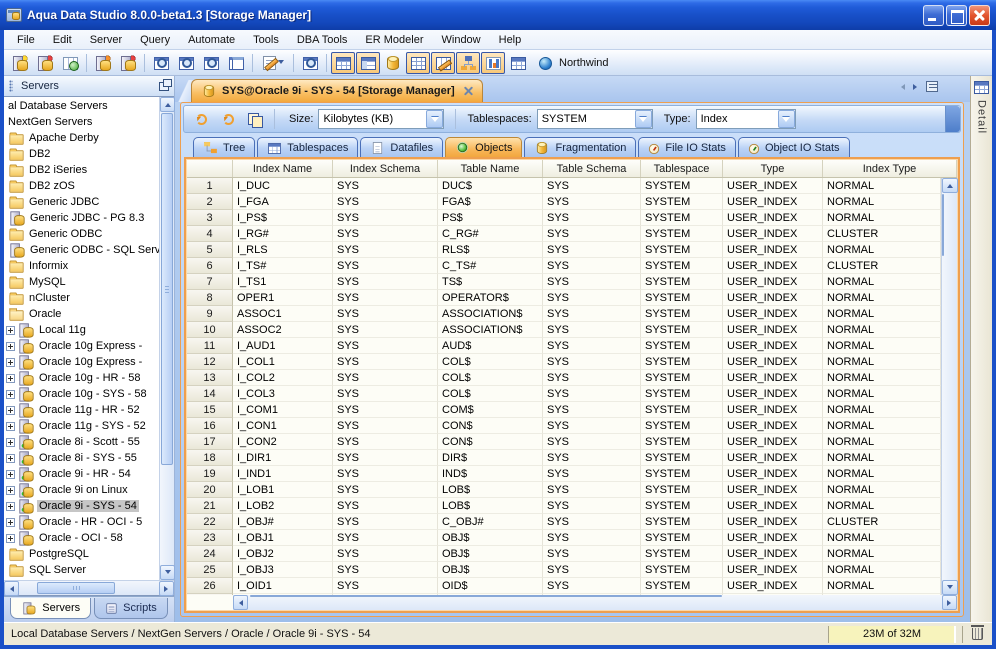  Describe the element at coordinates (982, 117) in the screenshot. I see `detail-tab-label: Detail` at that location.